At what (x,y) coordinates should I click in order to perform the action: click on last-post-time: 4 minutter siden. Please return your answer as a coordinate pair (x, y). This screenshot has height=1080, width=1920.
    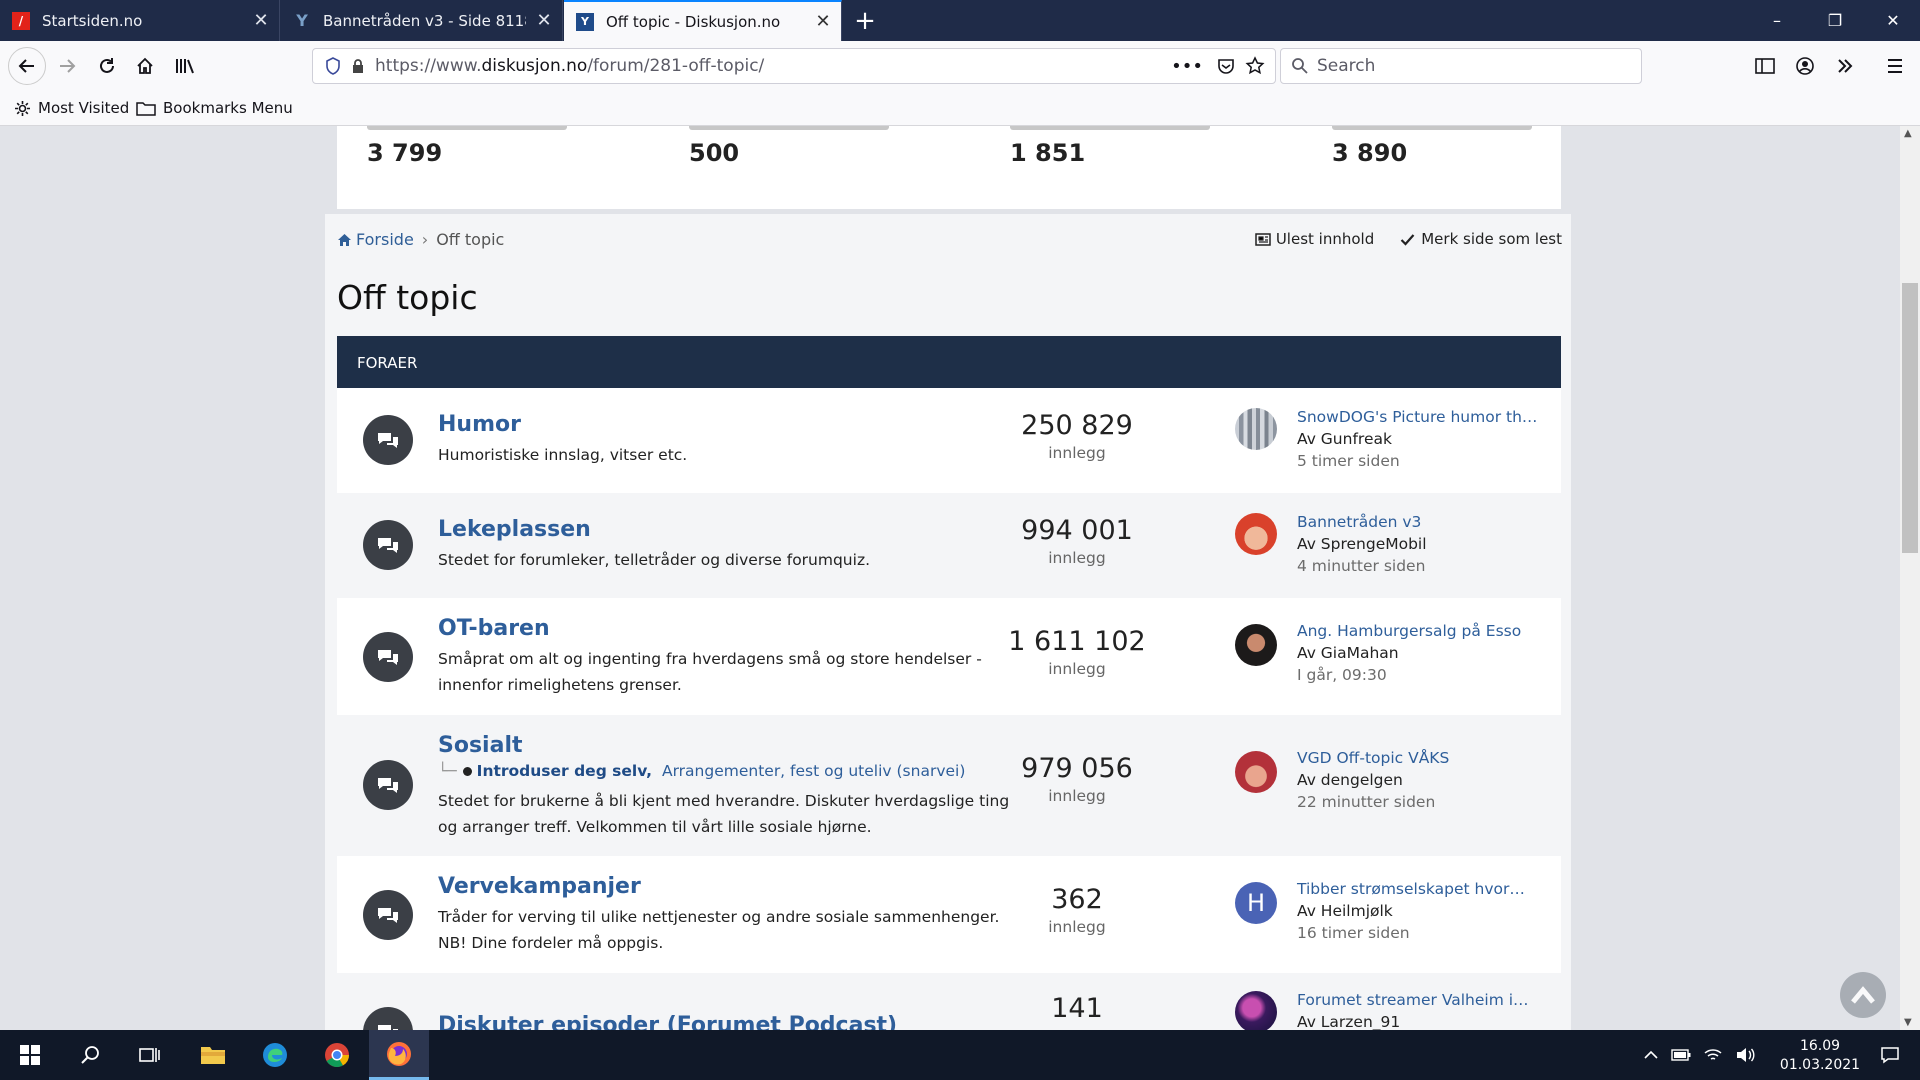
    Looking at the image, I should click on (1361, 566).